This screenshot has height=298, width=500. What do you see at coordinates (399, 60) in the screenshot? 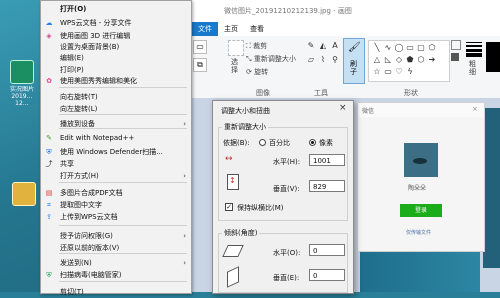
I see `diamond-shape-icon: ◇` at bounding box center [399, 60].